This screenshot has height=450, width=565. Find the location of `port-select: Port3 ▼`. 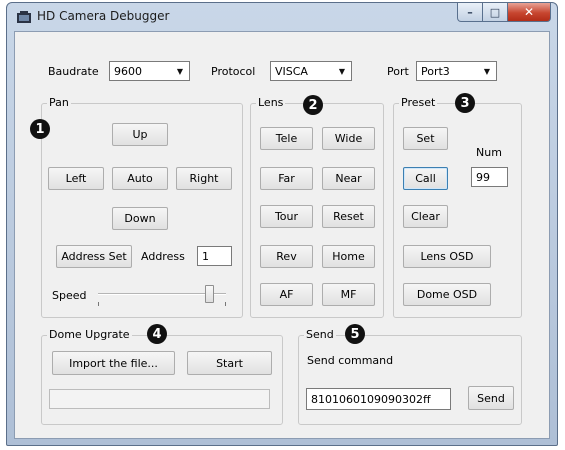

port-select: Port3 ▼ is located at coordinates (456, 71).